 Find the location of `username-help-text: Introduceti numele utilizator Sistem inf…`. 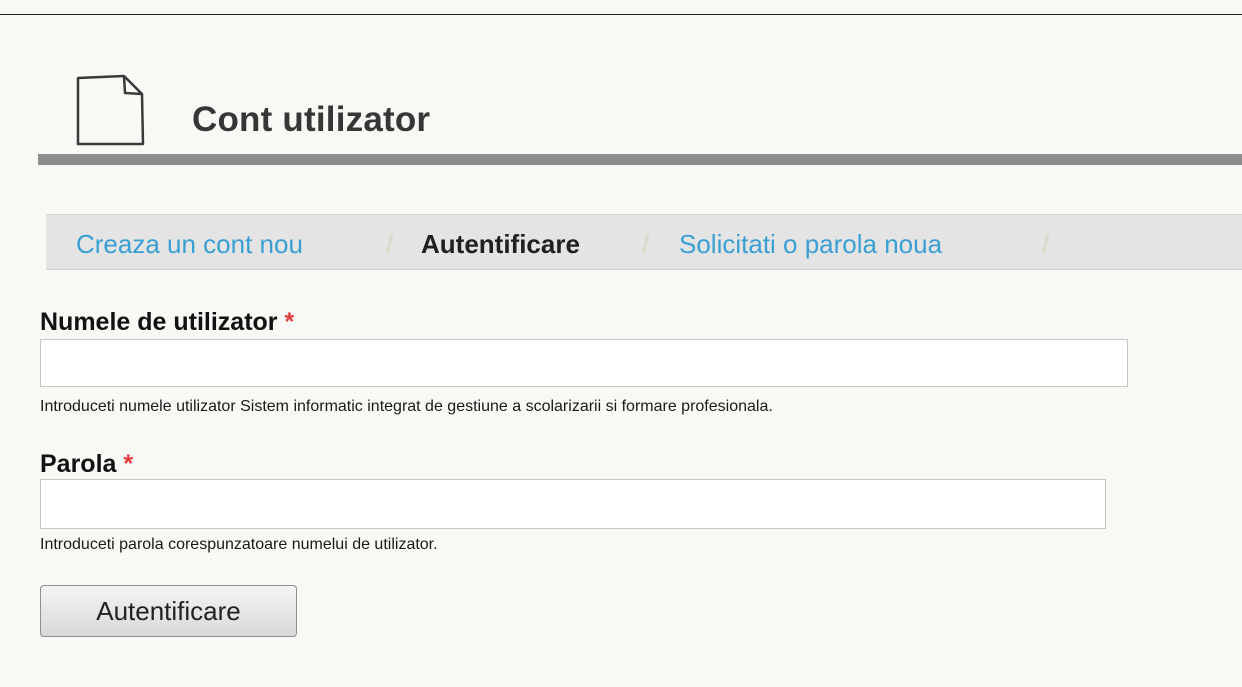

username-help-text: Introduceti numele utilizator Sistem inf… is located at coordinates (406, 406).